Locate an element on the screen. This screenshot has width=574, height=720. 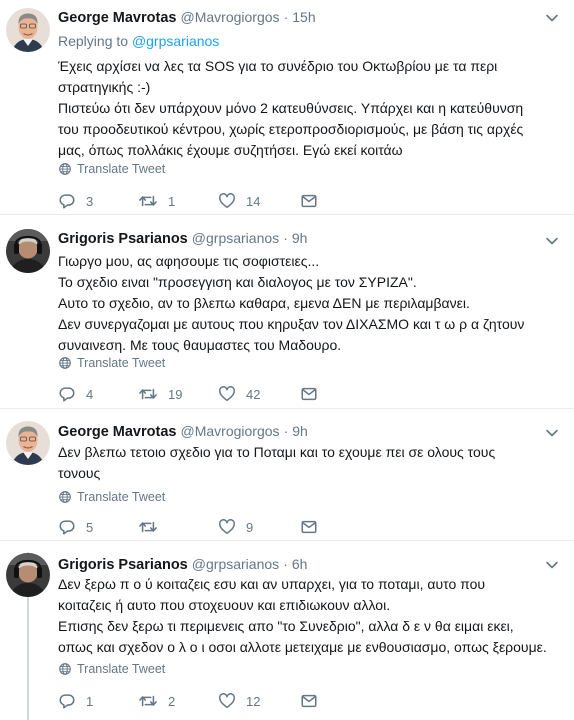
retweet-button is located at coordinates (153, 527).